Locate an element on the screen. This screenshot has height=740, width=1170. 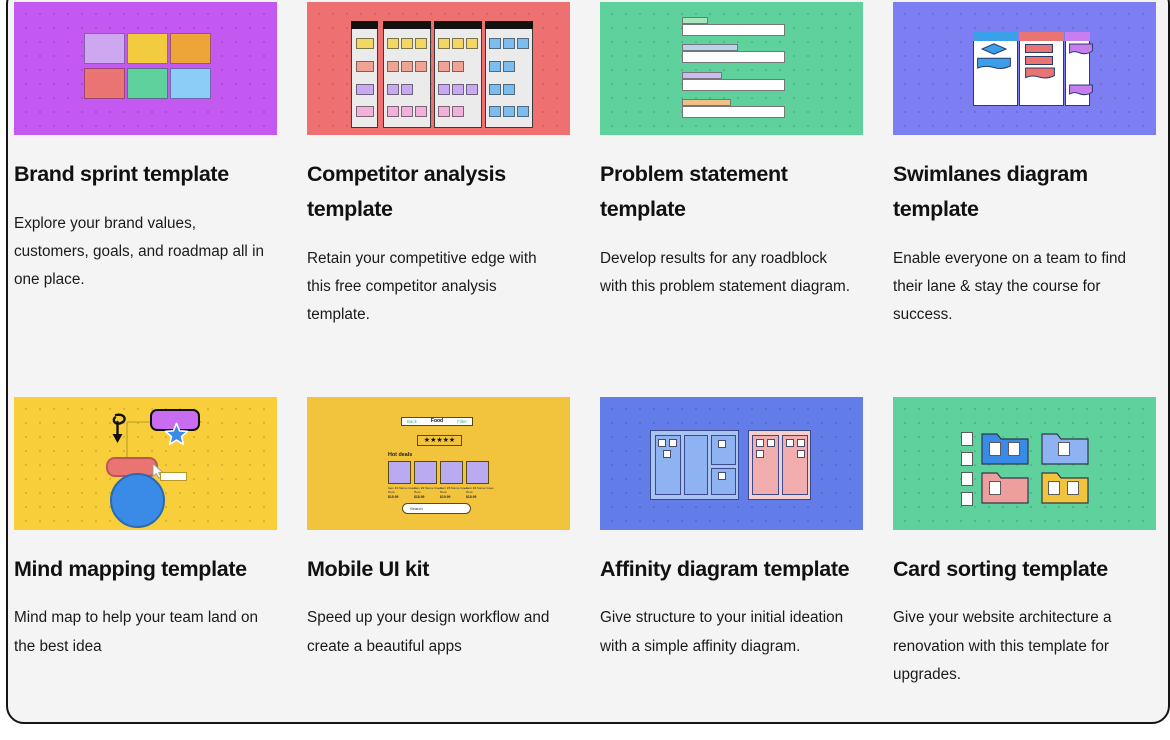
star-rating-glyphs: ★★★★★ is located at coordinates (439, 441).